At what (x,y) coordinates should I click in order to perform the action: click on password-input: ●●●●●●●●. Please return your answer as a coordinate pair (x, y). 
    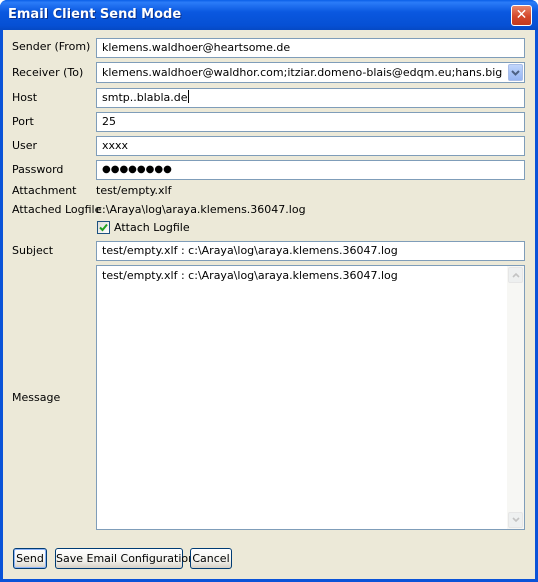
    Looking at the image, I should click on (310, 170).